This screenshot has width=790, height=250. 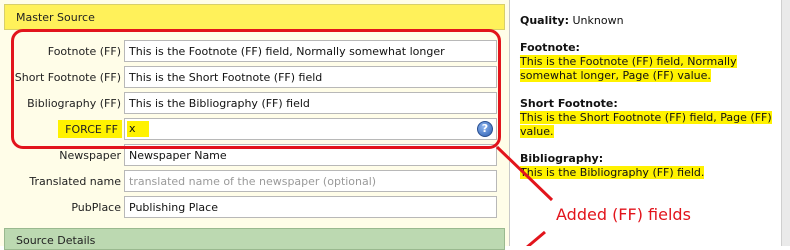 What do you see at coordinates (536, 238) in the screenshot?
I see `annotation-arrow-down` at bounding box center [536, 238].